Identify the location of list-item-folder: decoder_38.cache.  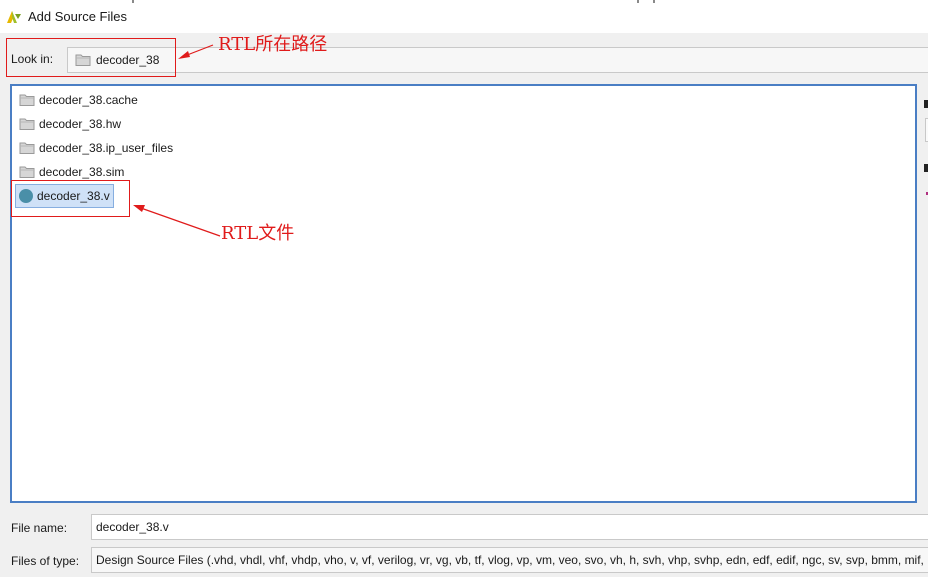
(78, 100).